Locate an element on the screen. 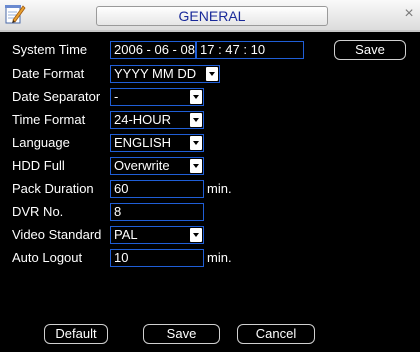  time-format-value: 24-HOUR is located at coordinates (143, 119).